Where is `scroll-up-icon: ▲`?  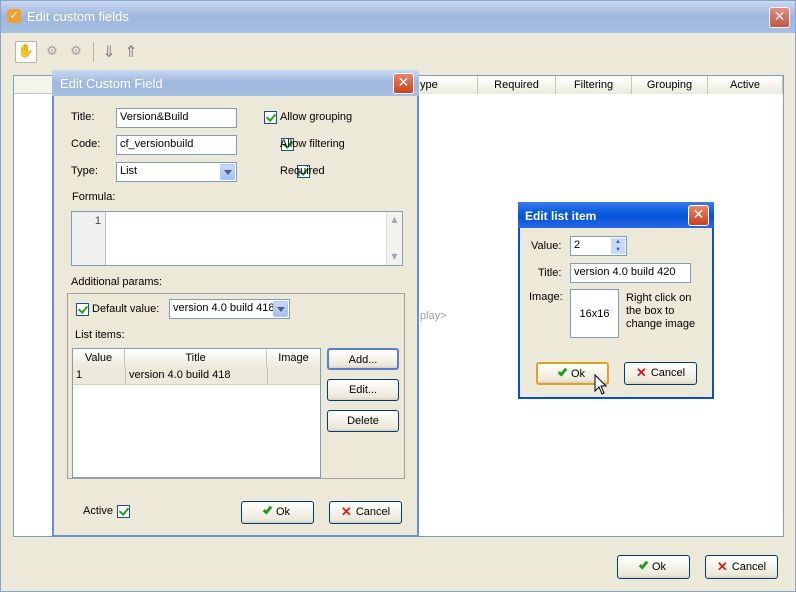
scroll-up-icon: ▲ is located at coordinates (394, 220).